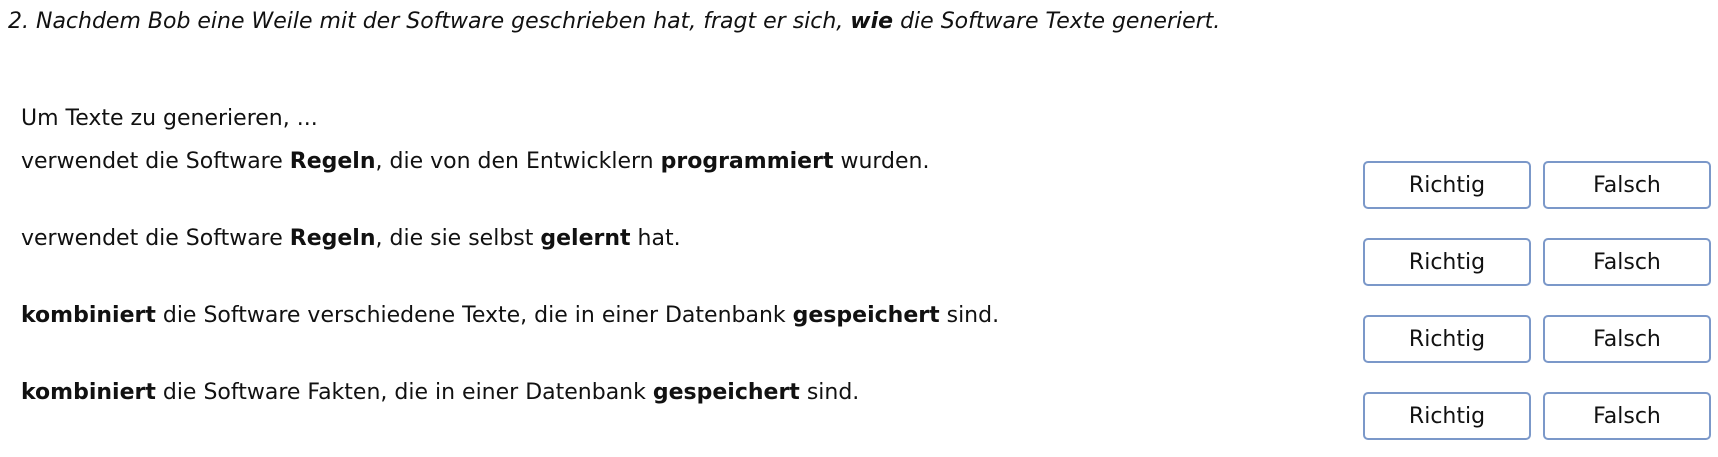  I want to click on question-emphasis: wie, so click(872, 21).